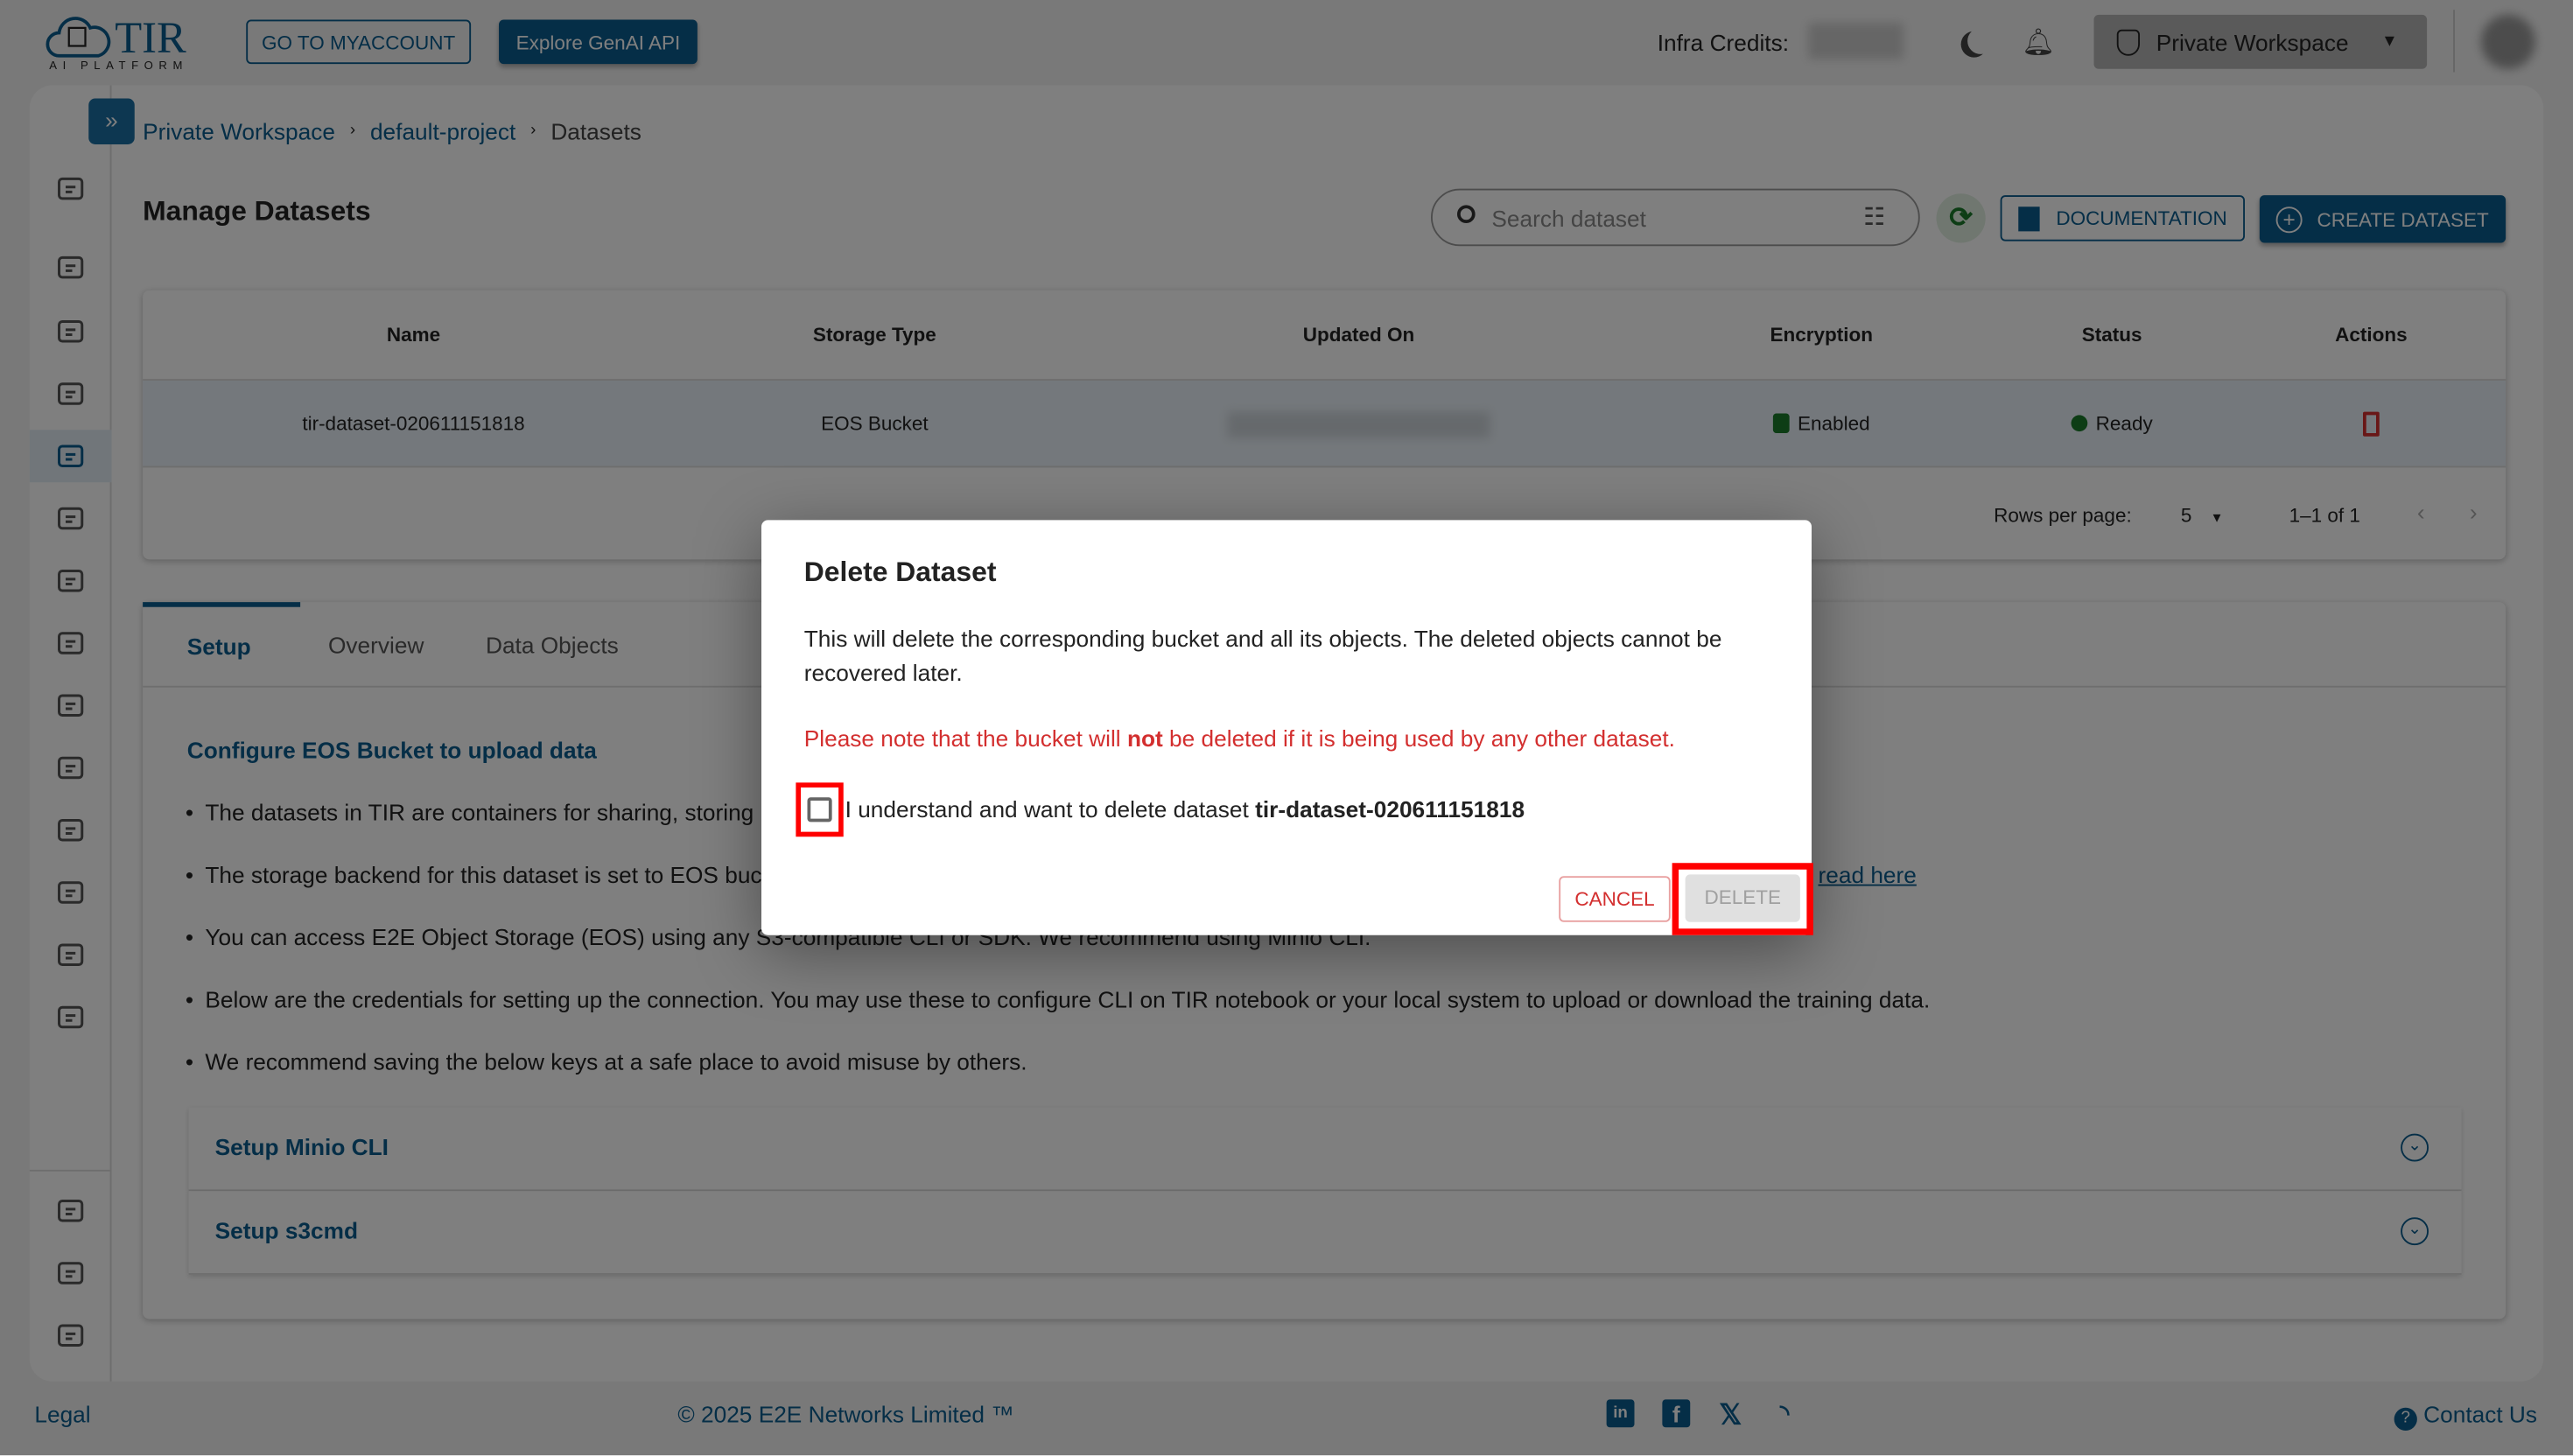 Image resolution: width=2573 pixels, height=1456 pixels. I want to click on warning-bold: not, so click(1144, 738).